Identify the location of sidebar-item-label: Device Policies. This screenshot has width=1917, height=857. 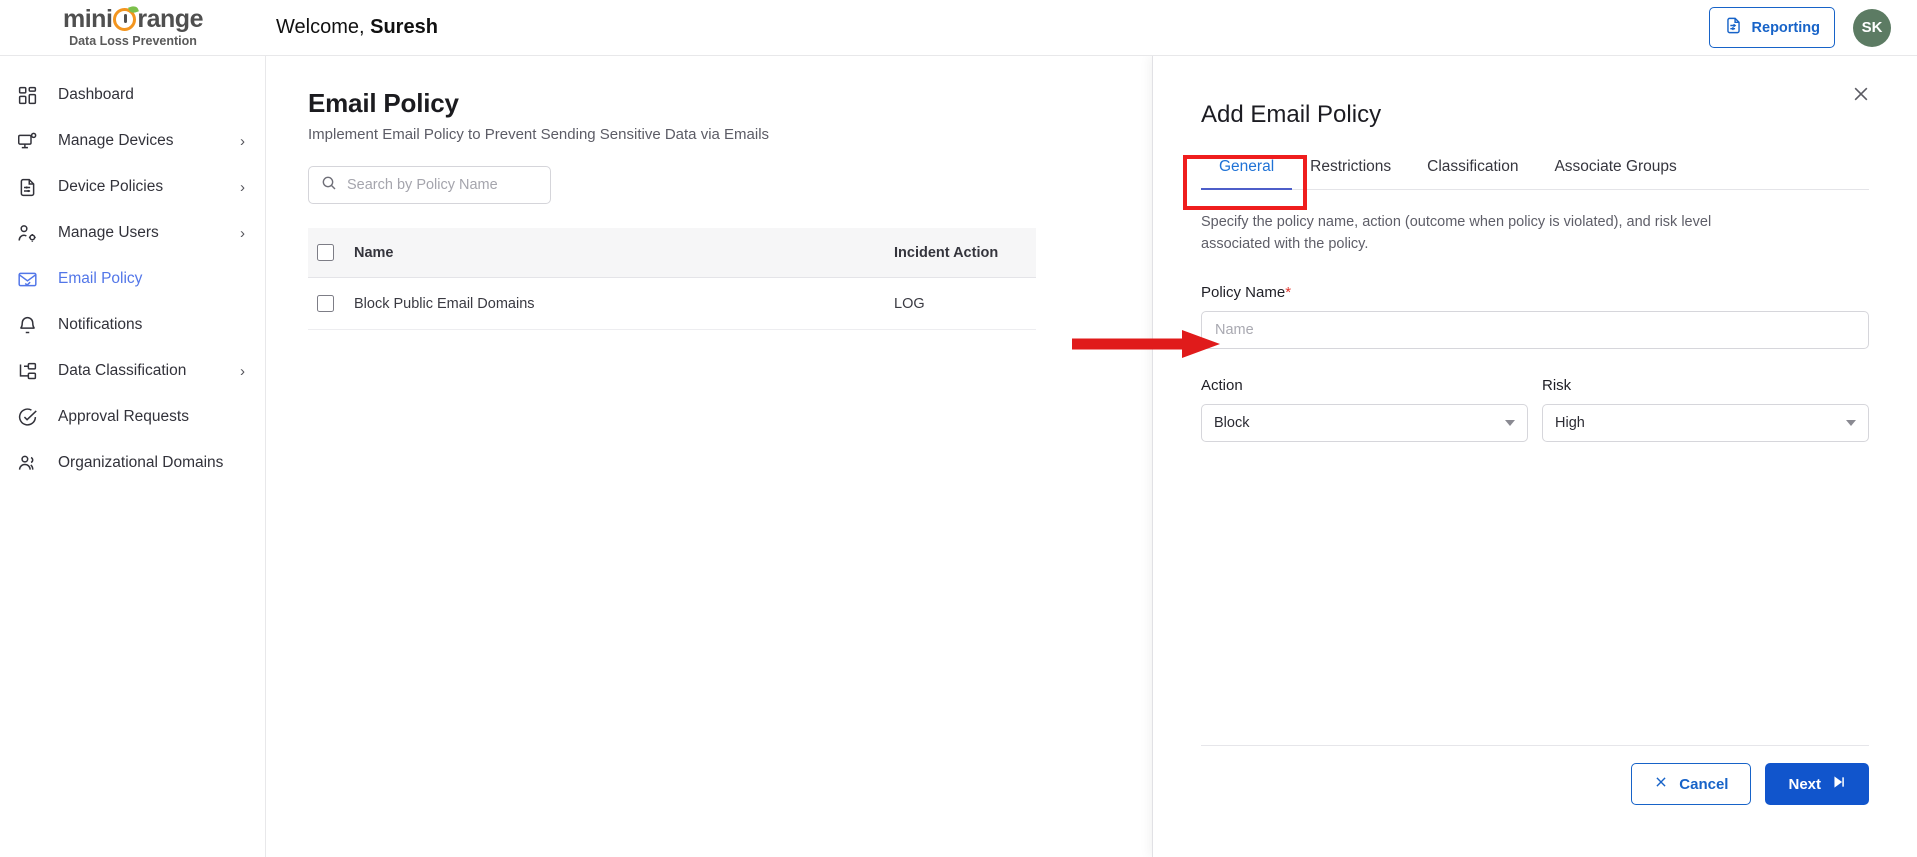
(111, 186).